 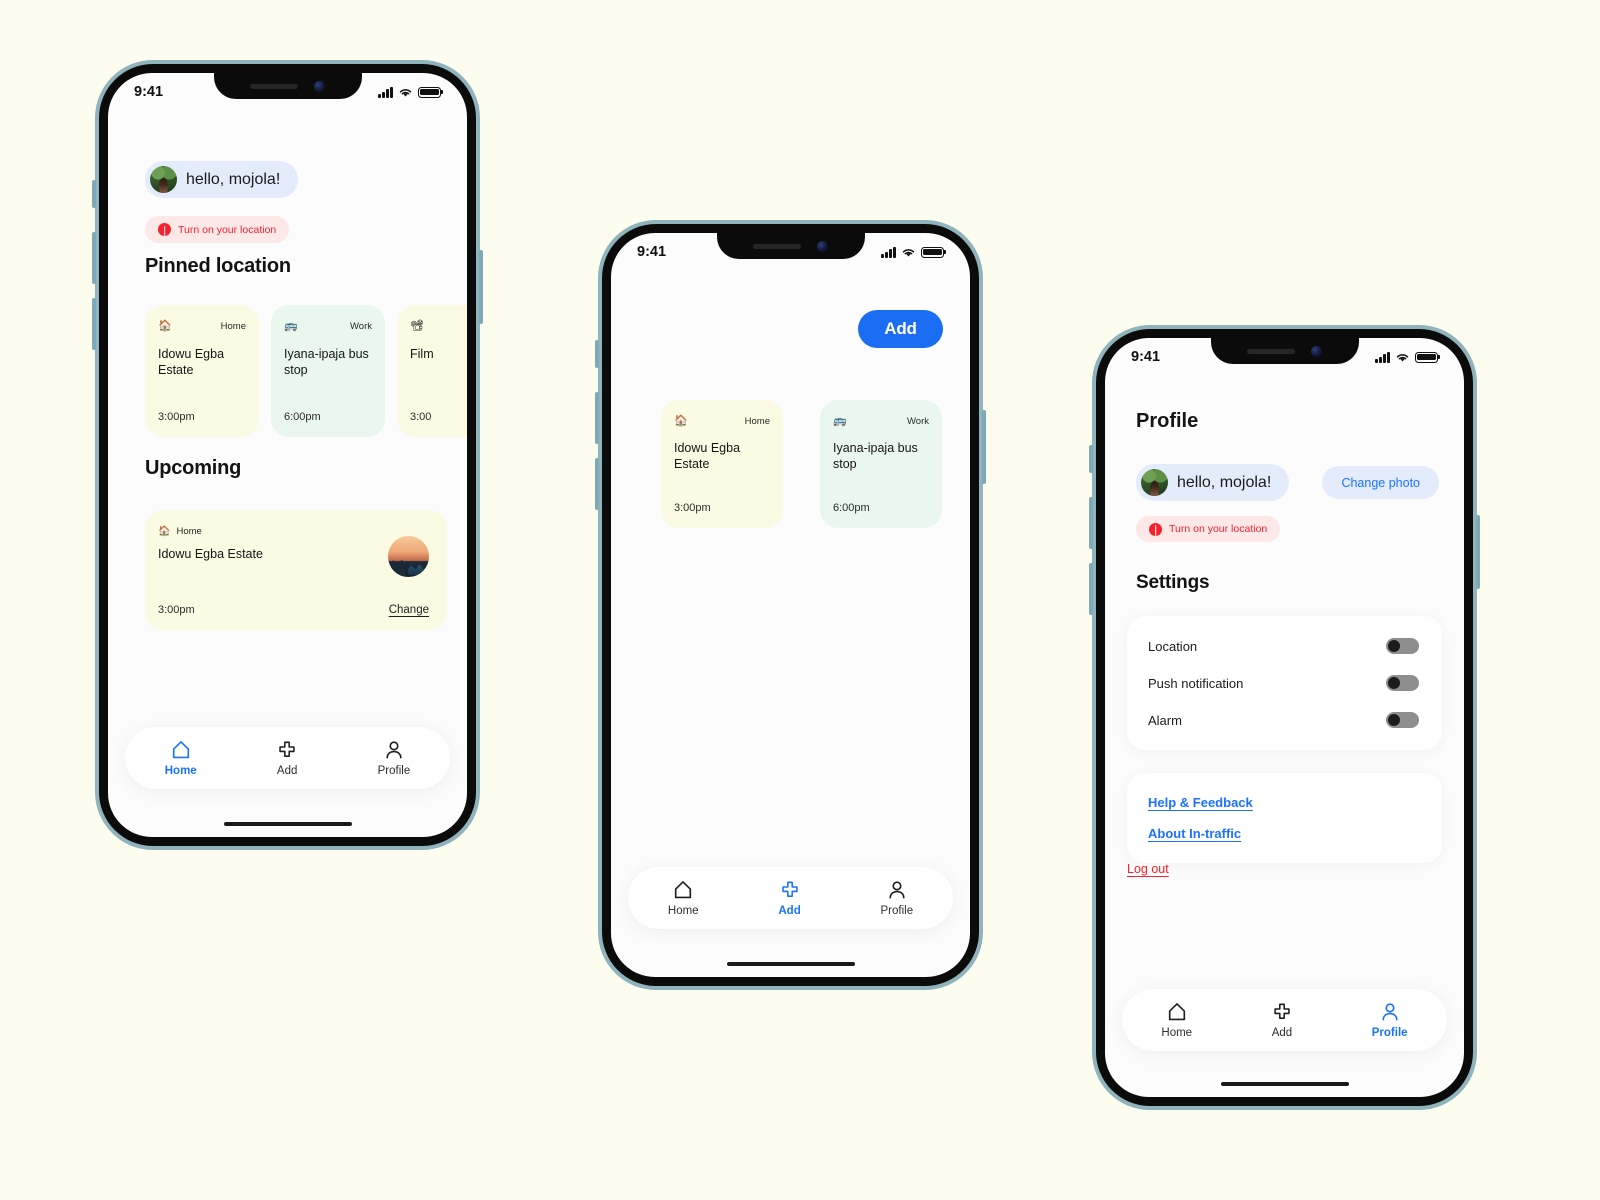 What do you see at coordinates (164, 531) in the screenshot?
I see `house-emoji: 🏠` at bounding box center [164, 531].